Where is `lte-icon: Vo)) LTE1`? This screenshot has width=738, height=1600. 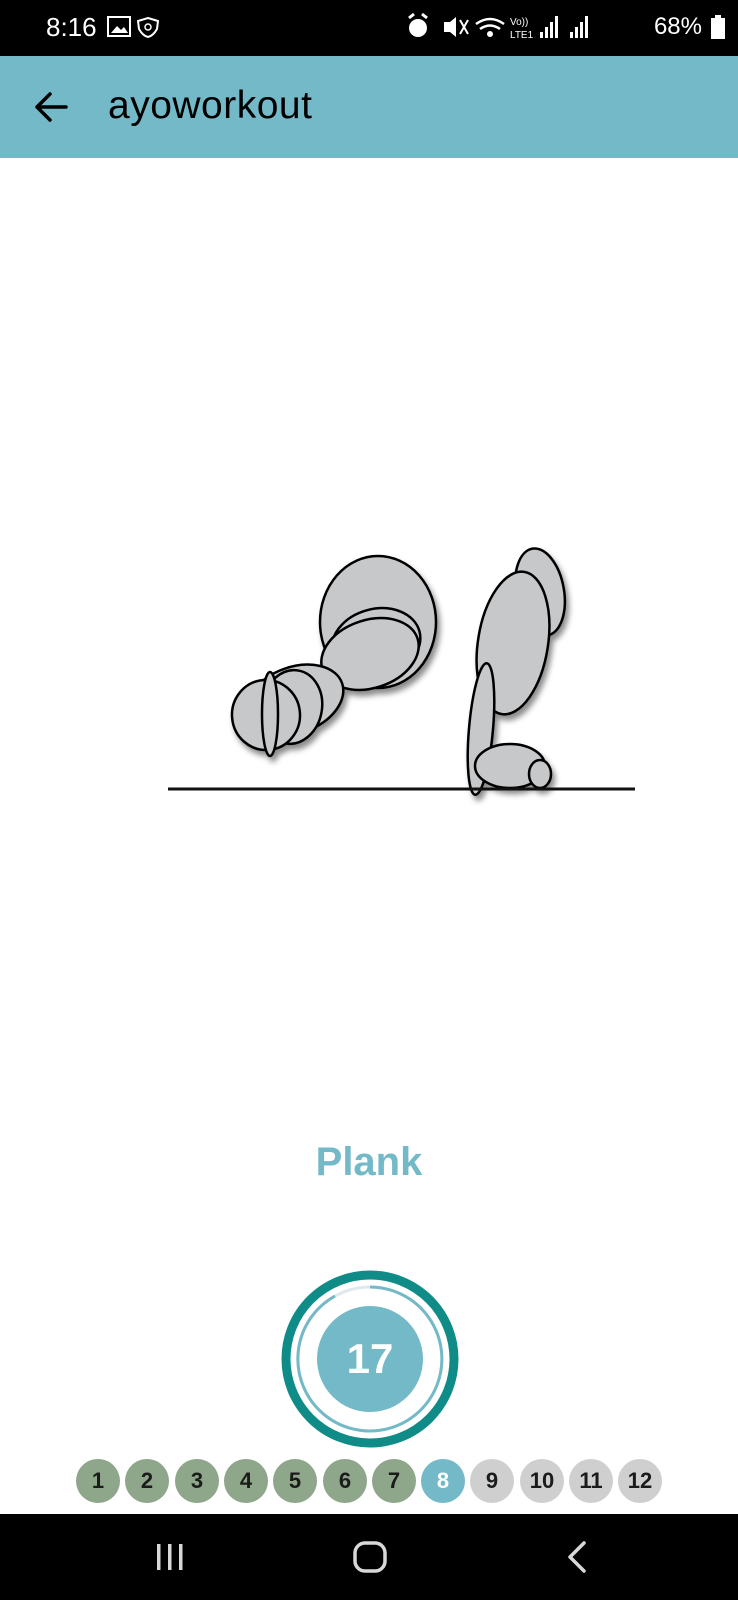
lte-icon: Vo)) LTE1 is located at coordinates (522, 29).